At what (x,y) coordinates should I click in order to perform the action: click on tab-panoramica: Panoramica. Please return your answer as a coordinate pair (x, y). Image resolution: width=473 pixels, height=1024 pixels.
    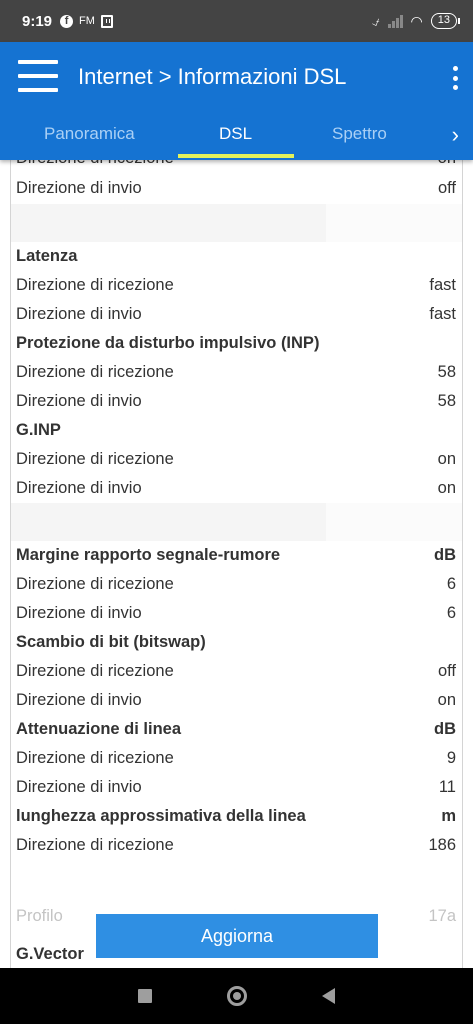
    Looking at the image, I should click on (89, 134).